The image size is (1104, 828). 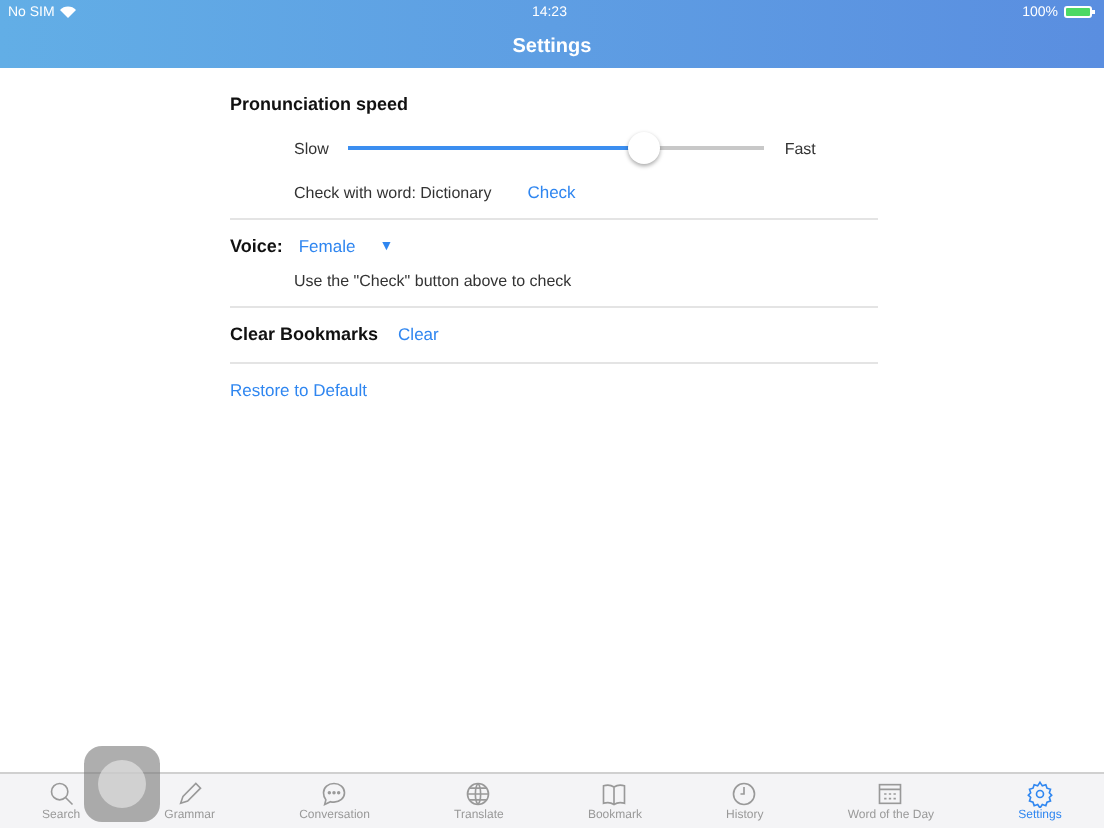 What do you see at coordinates (433, 281) in the screenshot?
I see `voice-hint: Use the "Check" button above to check` at bounding box center [433, 281].